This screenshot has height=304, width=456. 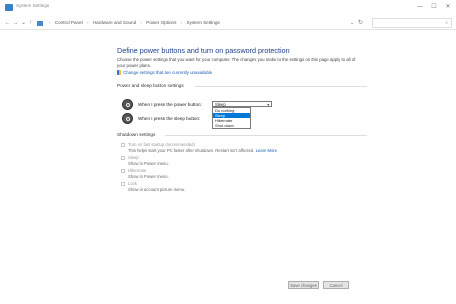 What do you see at coordinates (133, 157) in the screenshot?
I see `sleep-label: Sleep` at bounding box center [133, 157].